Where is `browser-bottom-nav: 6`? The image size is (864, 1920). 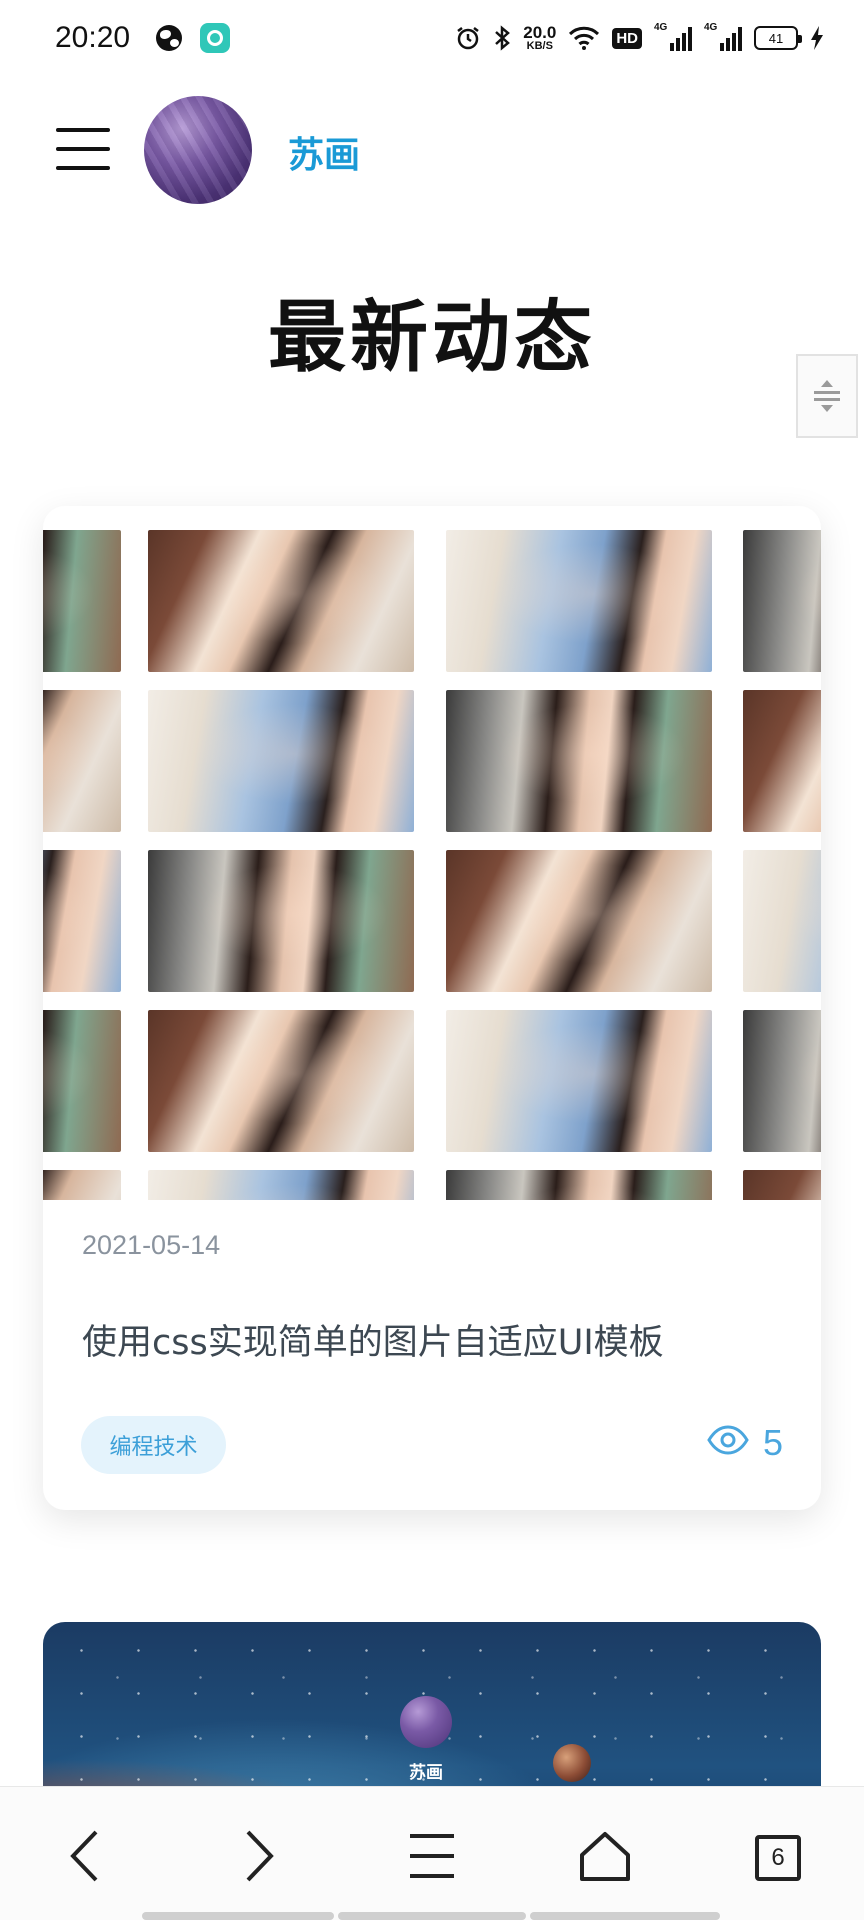 browser-bottom-nav: 6 is located at coordinates (432, 1853).